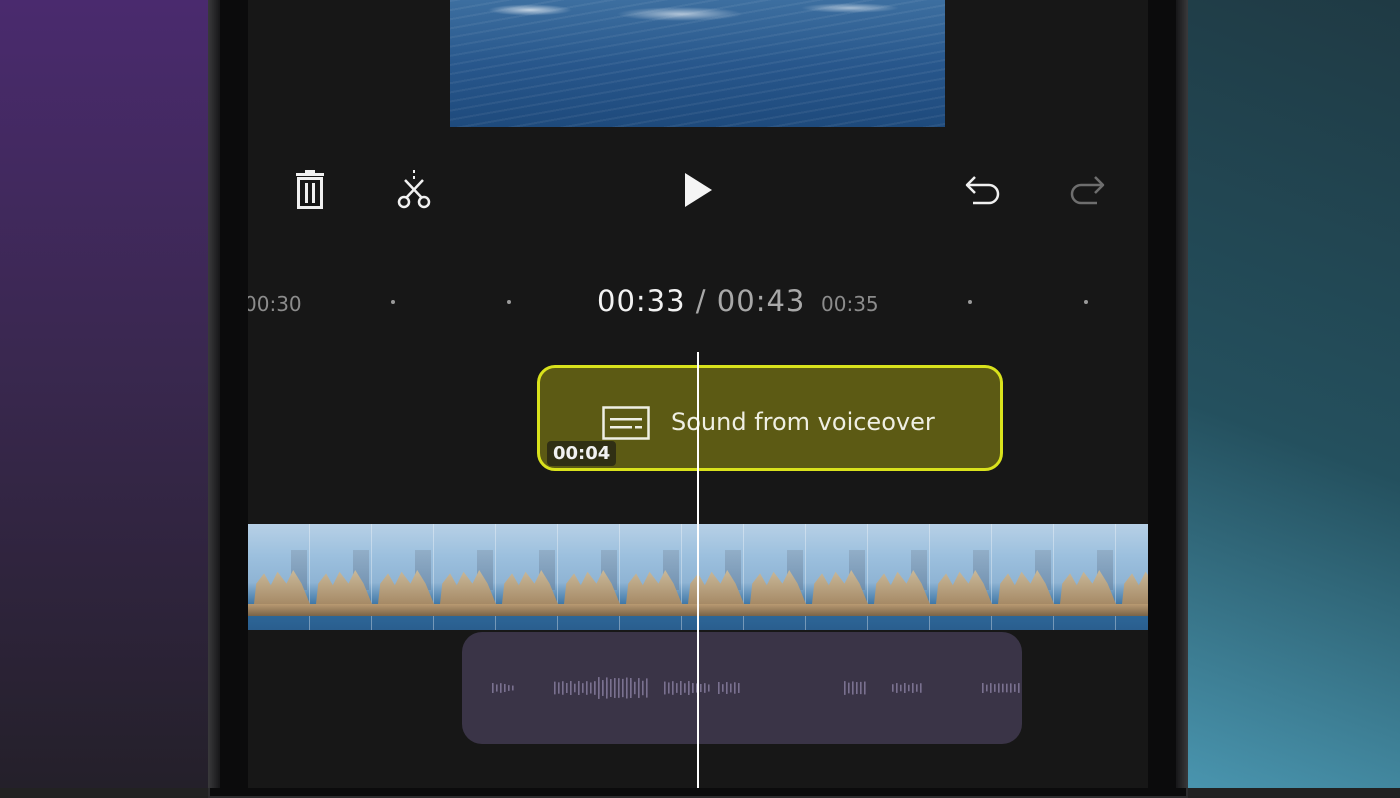  What do you see at coordinates (697, 63) in the screenshot?
I see `video-preview` at bounding box center [697, 63].